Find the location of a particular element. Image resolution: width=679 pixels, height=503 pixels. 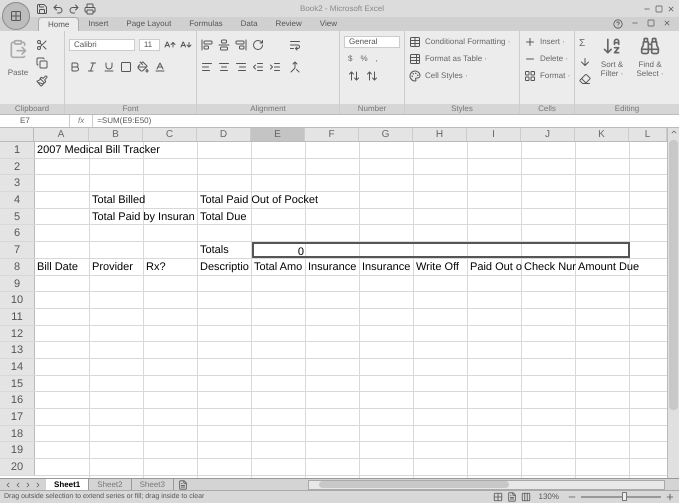

decrease-decimal-icon is located at coordinates (372, 76).